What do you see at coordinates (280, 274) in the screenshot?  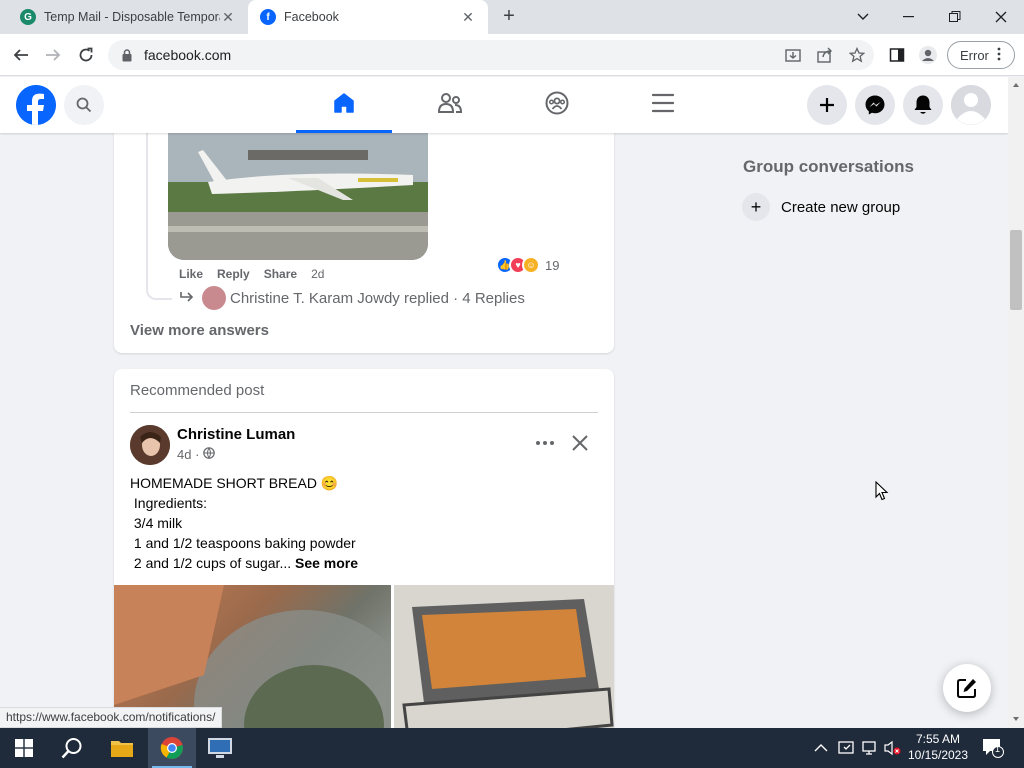 I see `share-link: Share` at bounding box center [280, 274].